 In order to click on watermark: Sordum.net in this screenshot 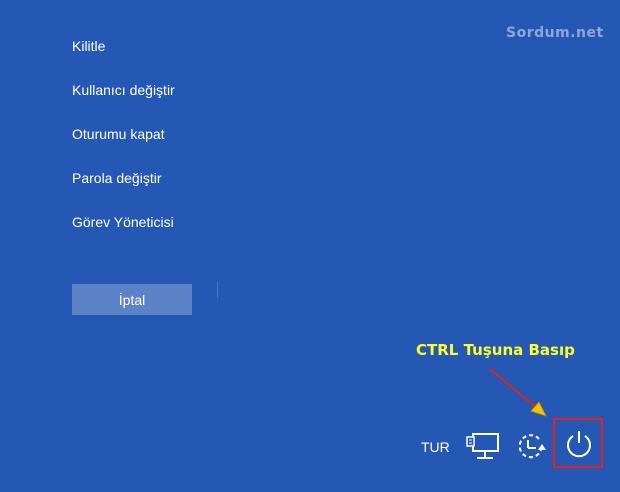, I will do `click(555, 33)`.